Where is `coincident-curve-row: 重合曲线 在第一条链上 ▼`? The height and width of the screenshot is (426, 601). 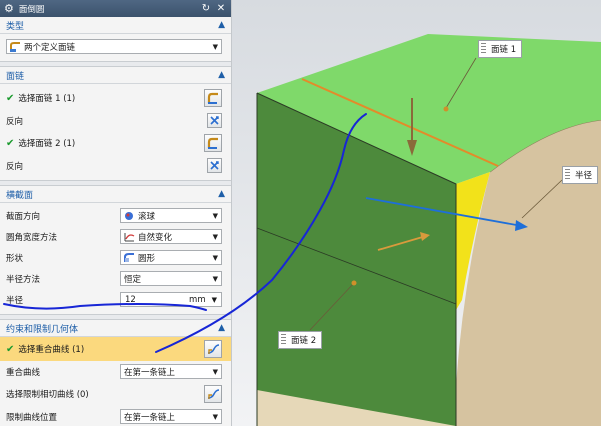
coincident-curve-row: 重合曲线 在第一条链上 ▼ is located at coordinates (115, 371).